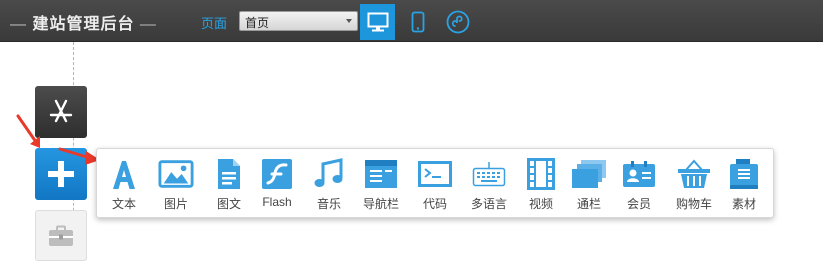 This screenshot has height=261, width=823. I want to click on component-label: Flash, so click(277, 202).